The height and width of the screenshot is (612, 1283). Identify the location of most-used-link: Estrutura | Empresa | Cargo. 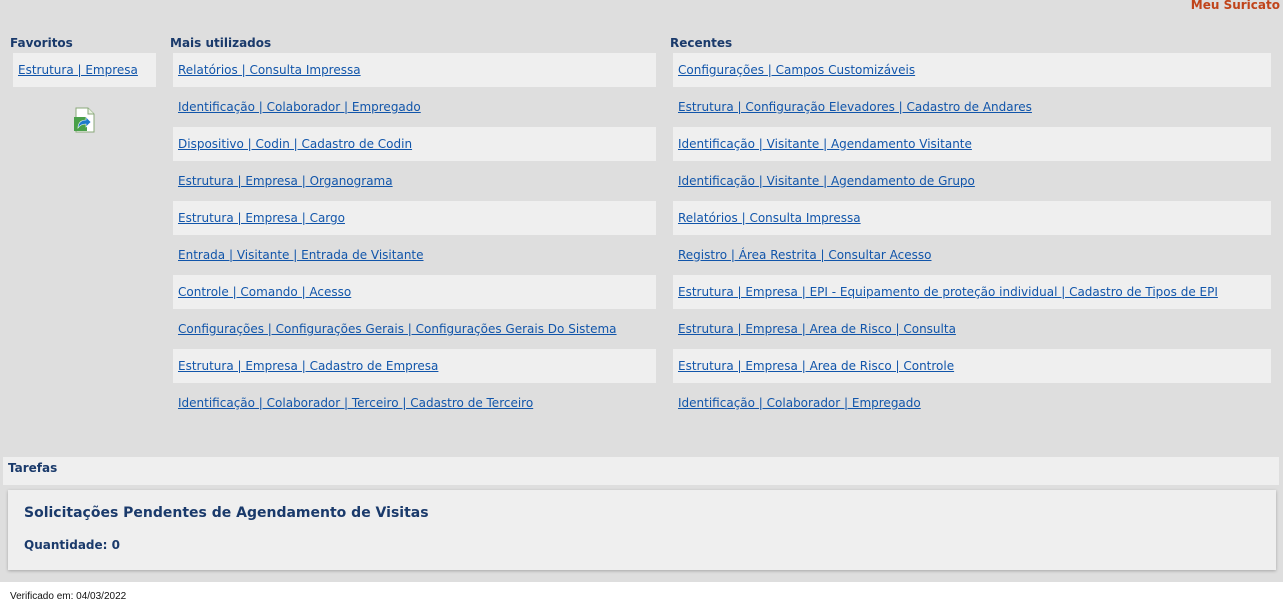
(261, 218).